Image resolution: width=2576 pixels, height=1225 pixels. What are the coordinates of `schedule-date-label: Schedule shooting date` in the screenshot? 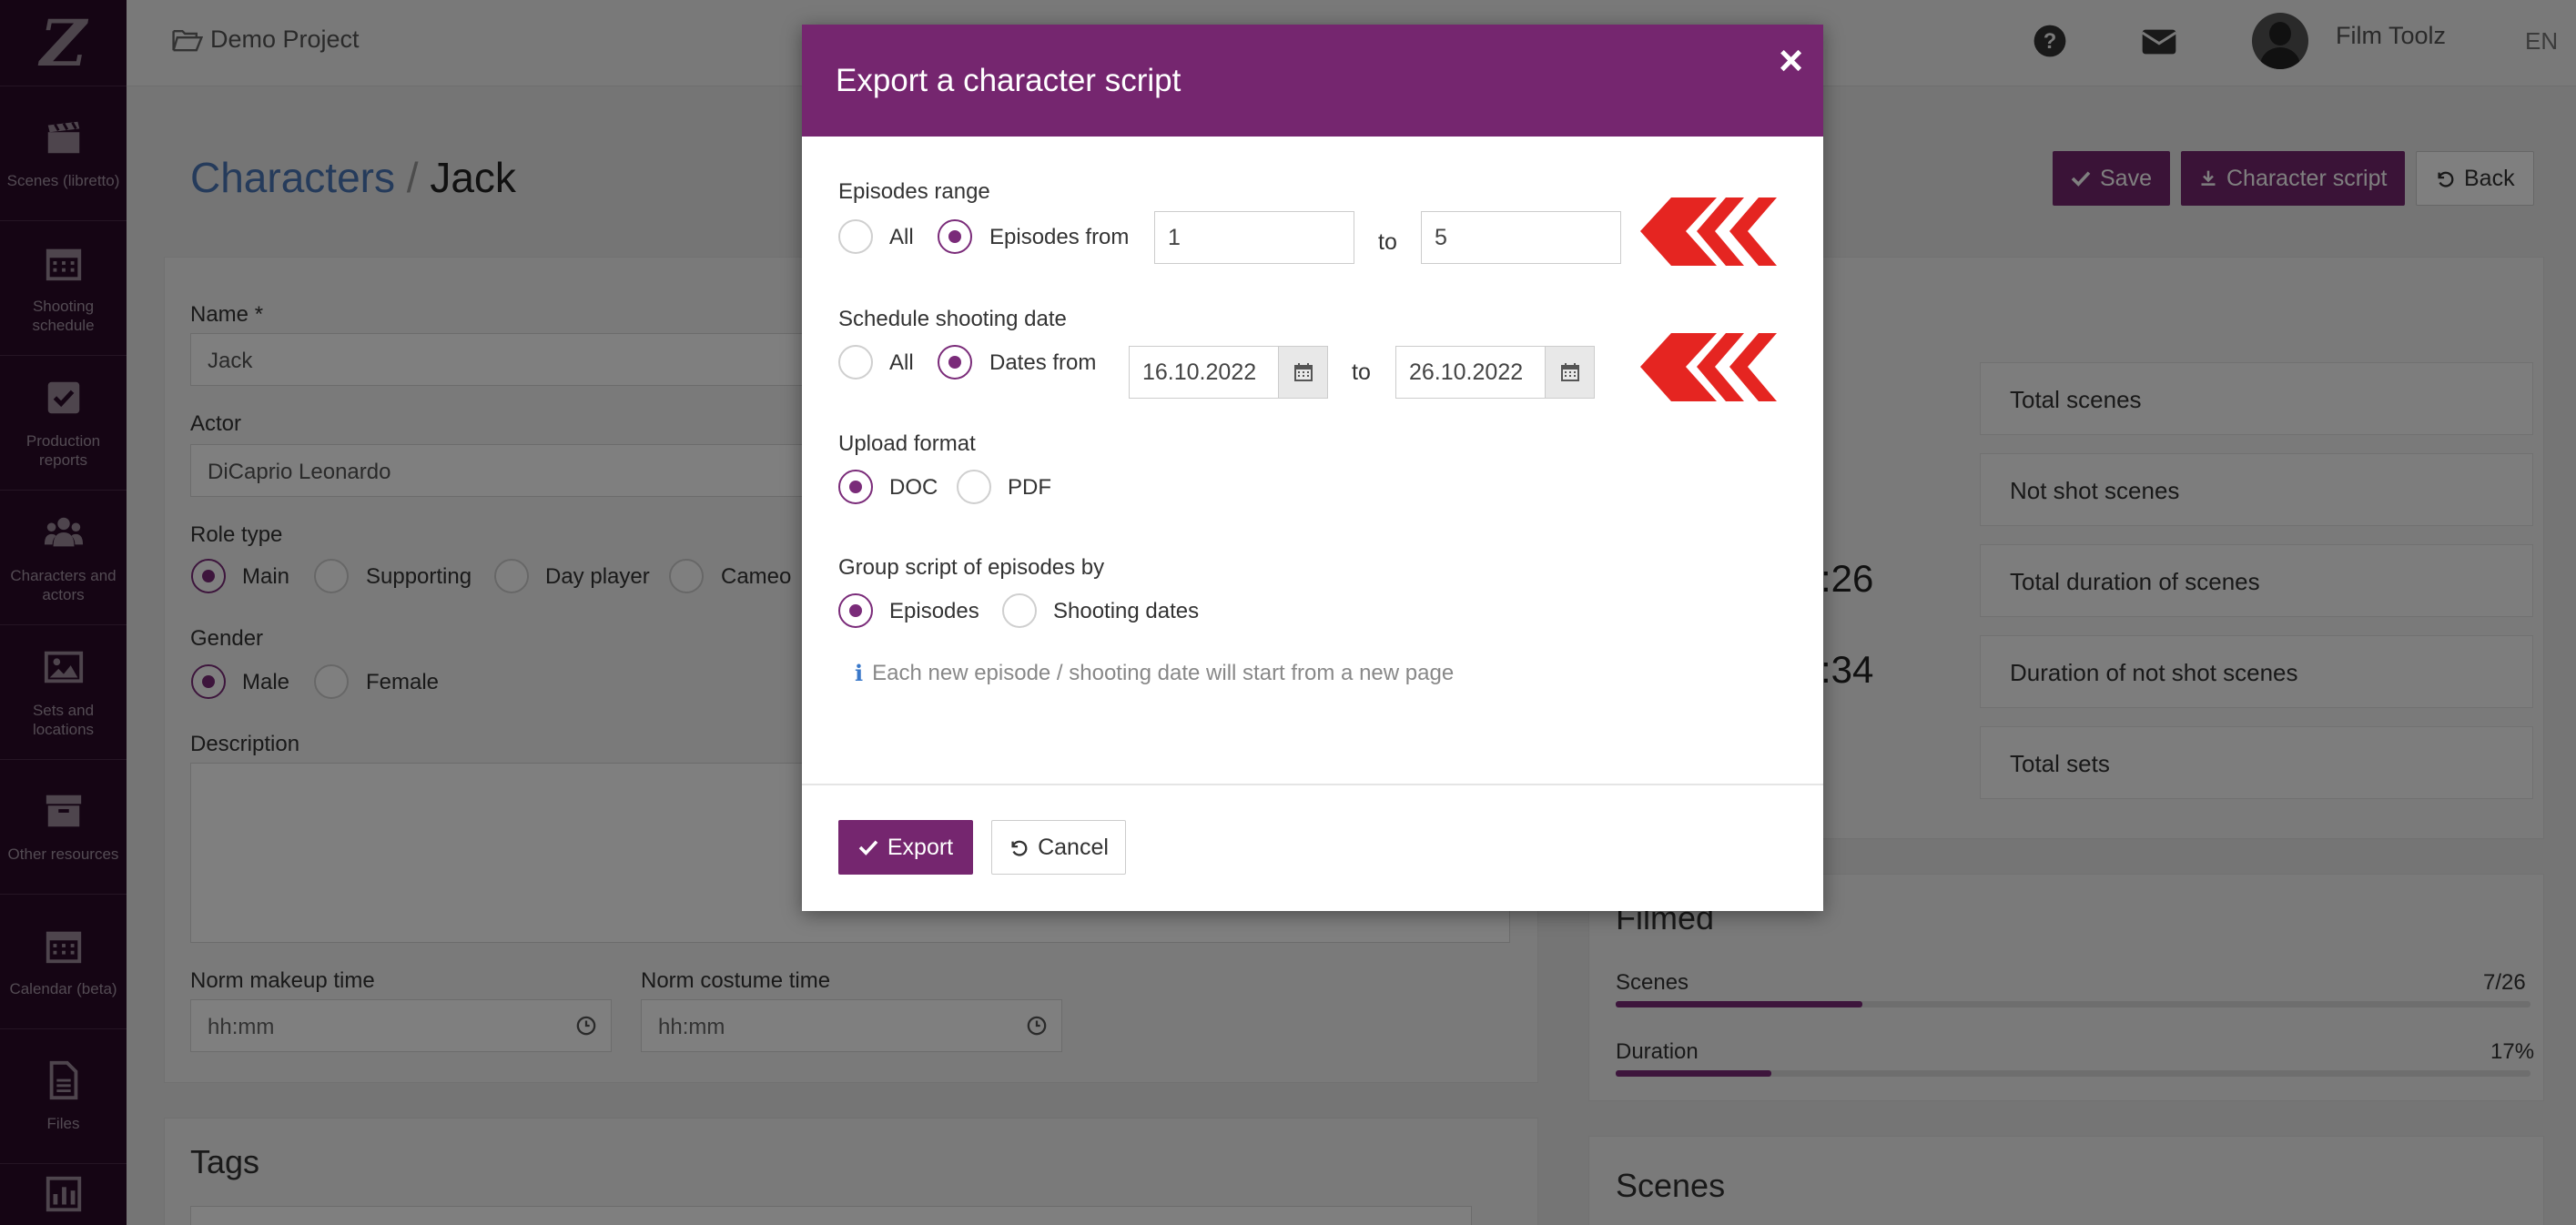 It's located at (952, 319).